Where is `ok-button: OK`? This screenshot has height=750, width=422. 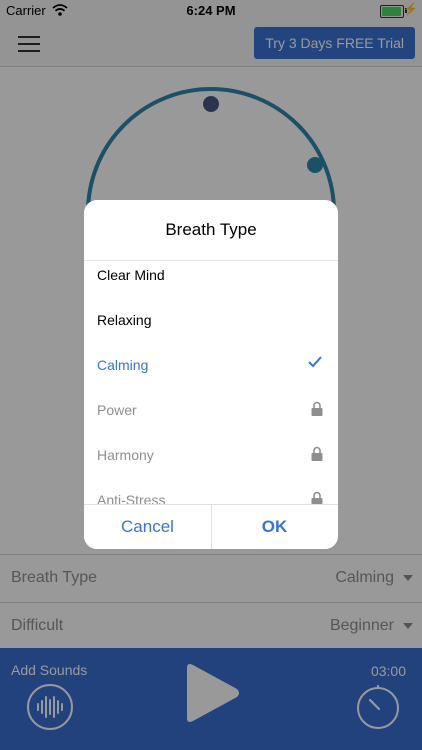 ok-button: OK is located at coordinates (274, 527).